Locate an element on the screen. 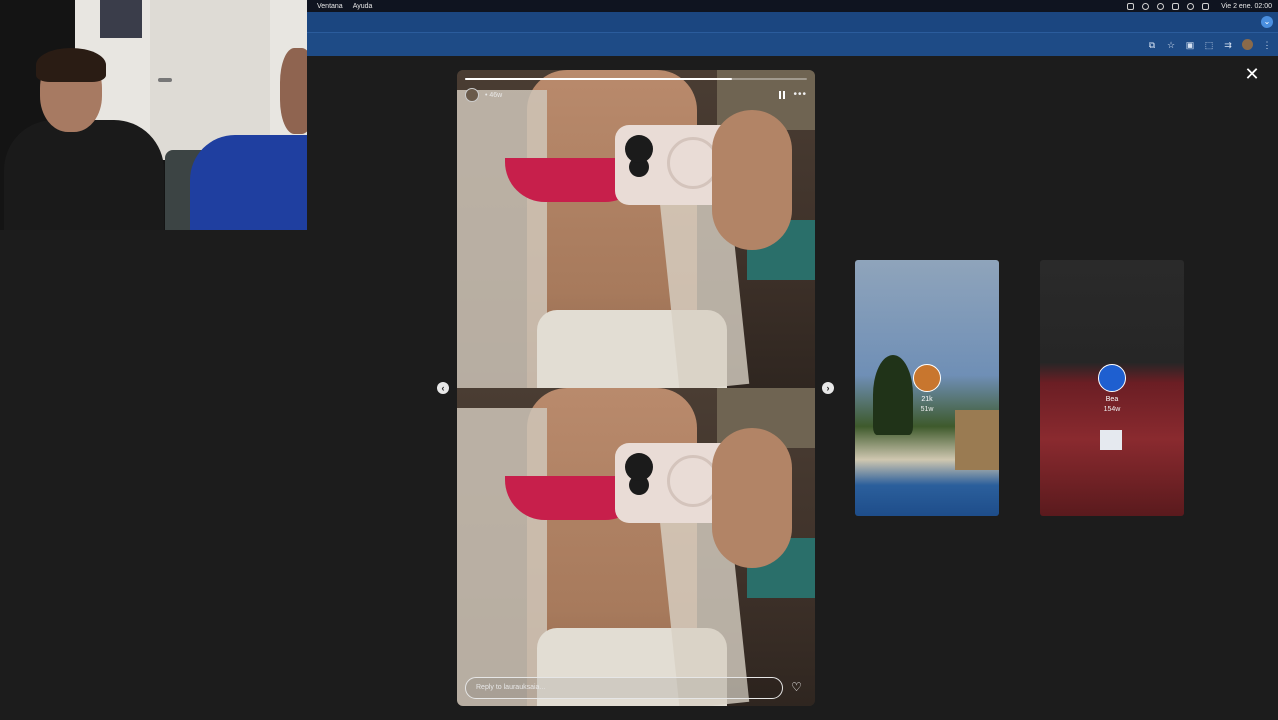  story-author-avatar is located at coordinates (472, 95).